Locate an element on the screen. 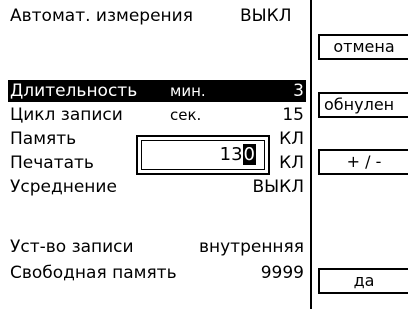 Image resolution: width=408 pixels, height=309 pixels. setting-unit: сек. is located at coordinates (186, 115).